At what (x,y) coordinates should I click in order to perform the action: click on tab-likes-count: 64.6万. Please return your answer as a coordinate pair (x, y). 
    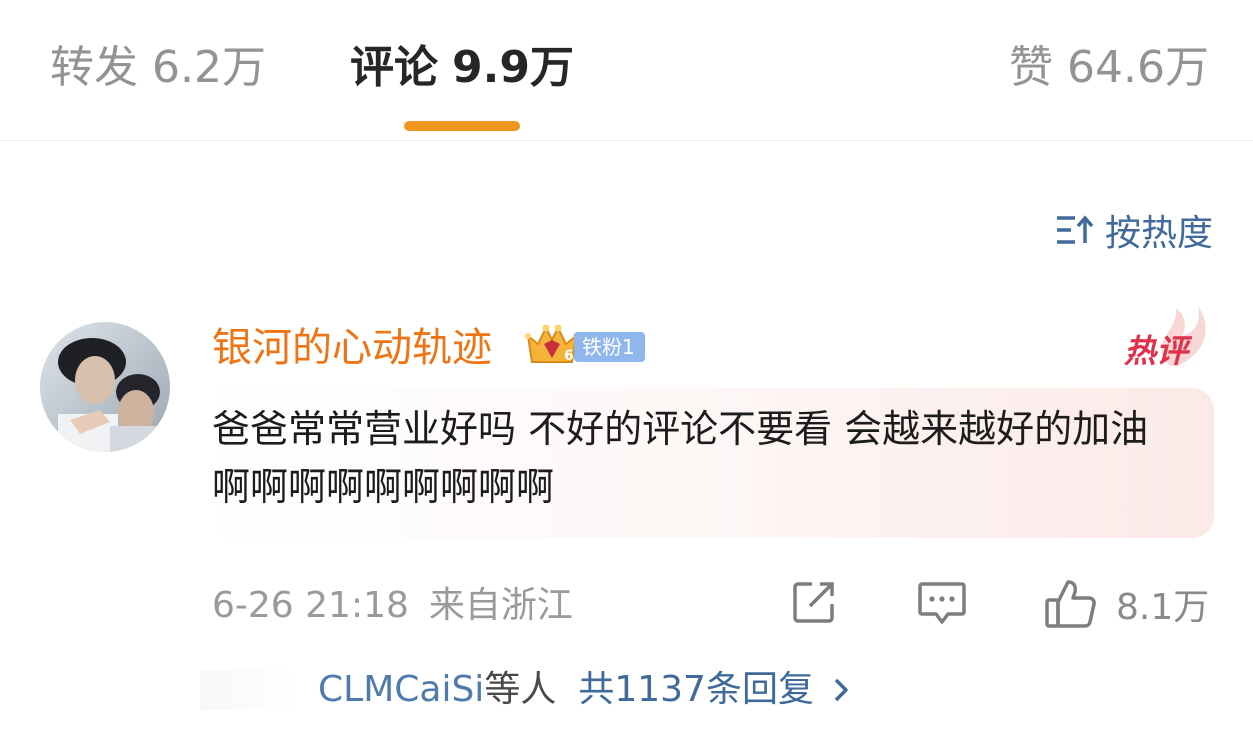
    Looking at the image, I should click on (1138, 67).